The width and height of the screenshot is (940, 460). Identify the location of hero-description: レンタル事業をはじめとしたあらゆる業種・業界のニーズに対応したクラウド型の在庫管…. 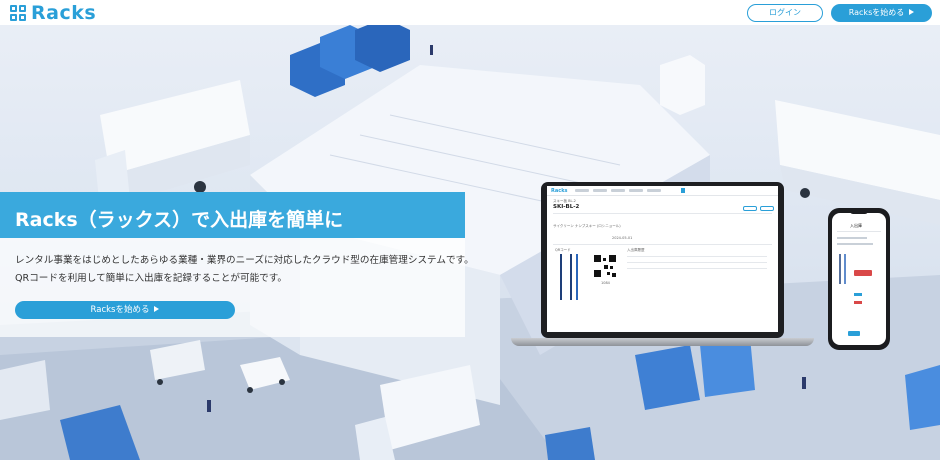
(244, 270).